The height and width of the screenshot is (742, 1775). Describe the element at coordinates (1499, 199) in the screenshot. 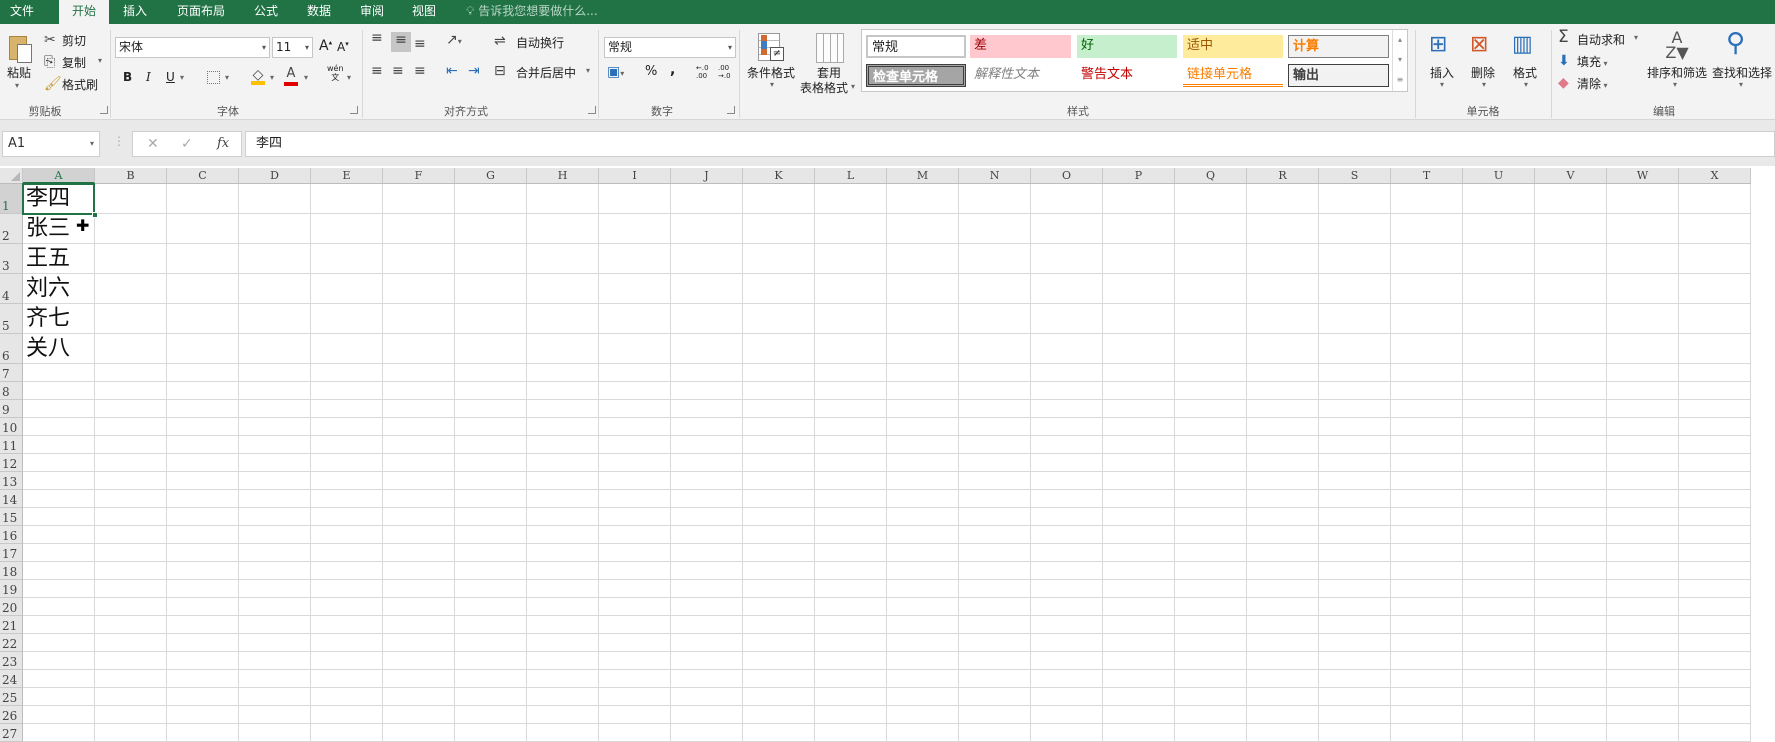

I see `cell-U1` at that location.